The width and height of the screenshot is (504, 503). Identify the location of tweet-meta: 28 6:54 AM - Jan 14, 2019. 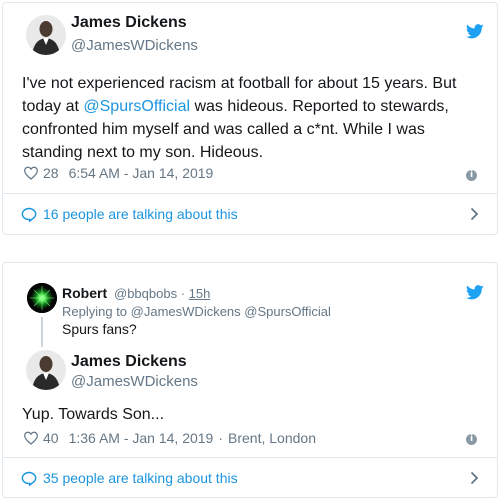
(118, 173).